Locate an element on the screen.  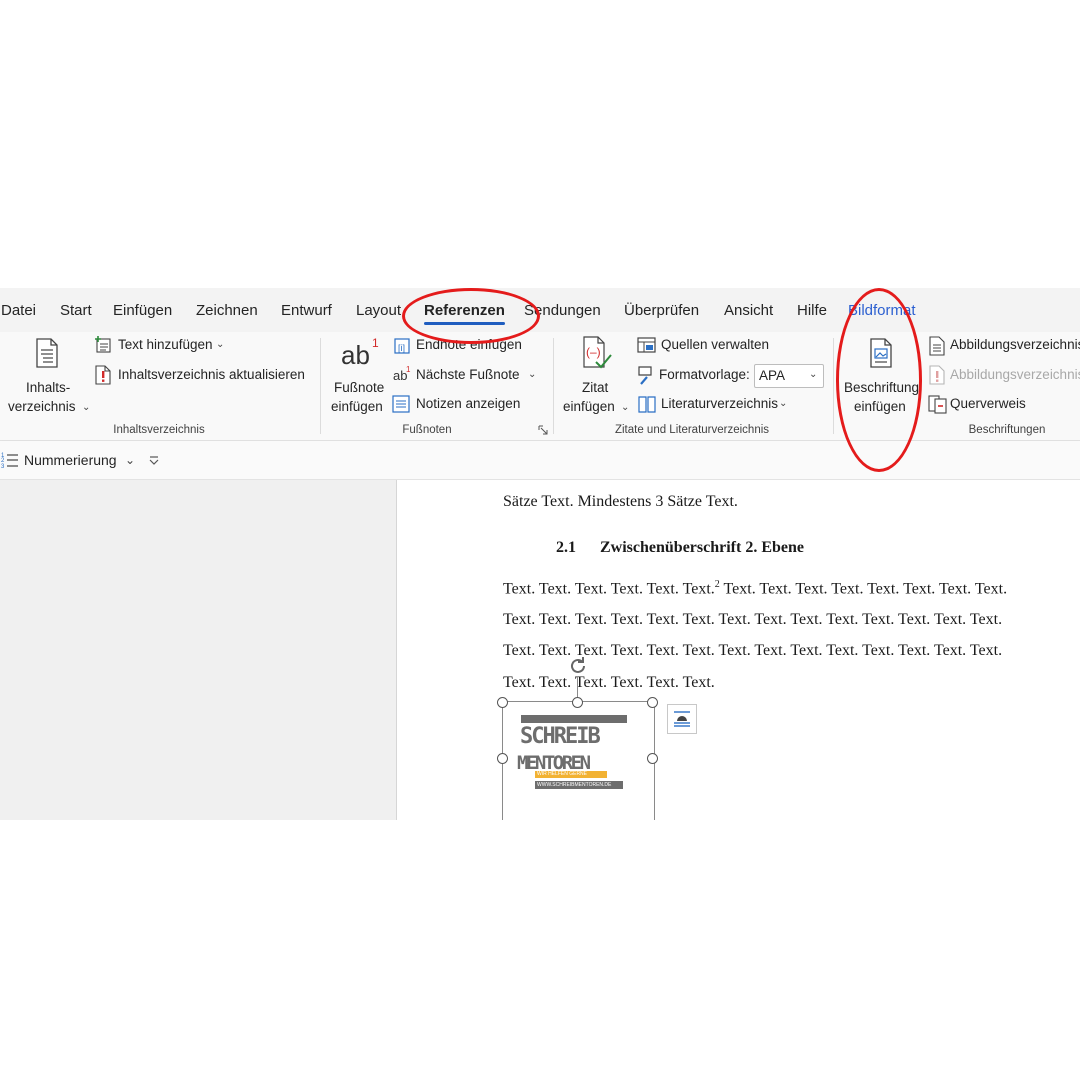
tab-einfuegen: Einfügen is located at coordinates (142, 310).